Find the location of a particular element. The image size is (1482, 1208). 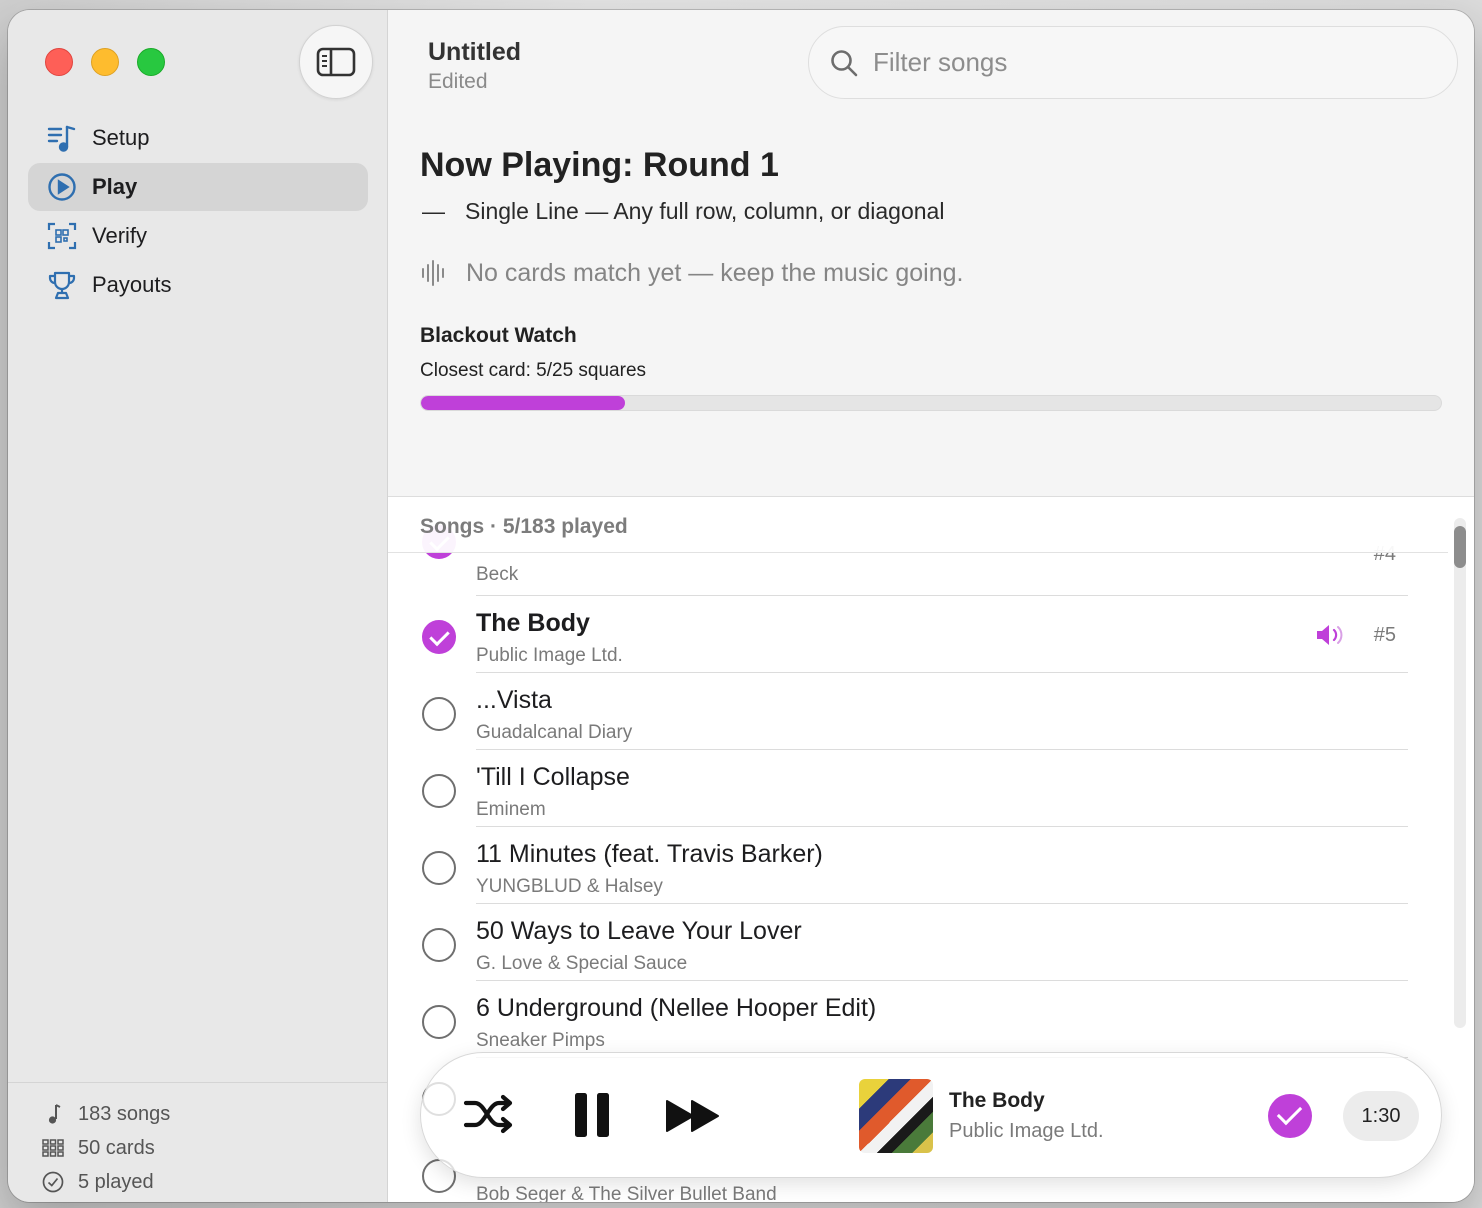

song-title: 50 Ways to Leave Your Lover is located at coordinates (639, 931).